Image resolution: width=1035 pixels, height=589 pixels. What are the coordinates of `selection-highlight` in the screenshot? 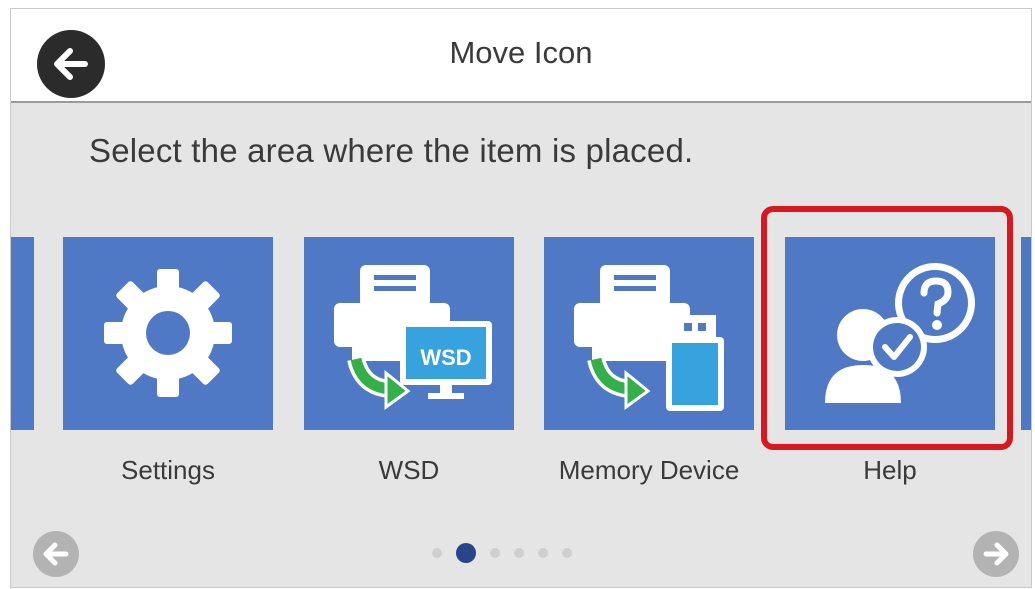 It's located at (887, 328).